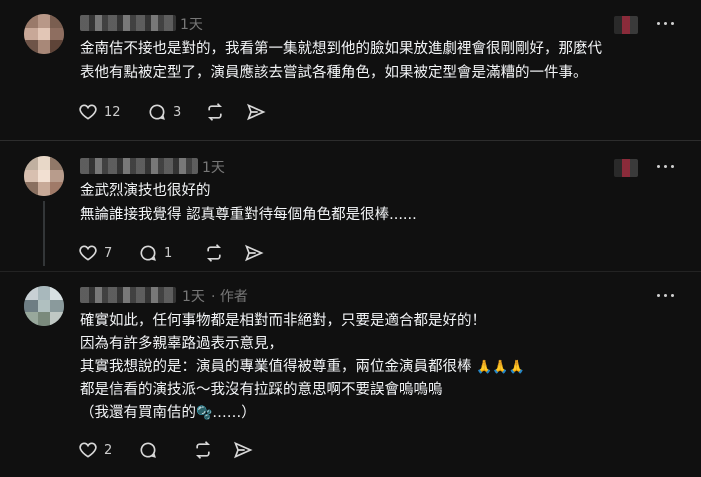 The width and height of the screenshot is (701, 477). I want to click on reply-button, so click(148, 450).